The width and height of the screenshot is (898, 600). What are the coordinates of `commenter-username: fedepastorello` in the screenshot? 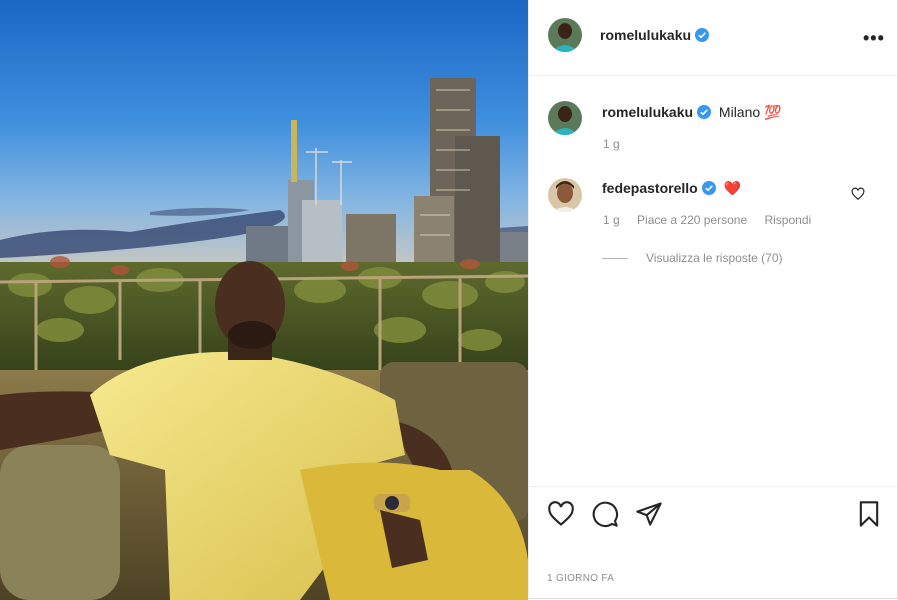 It's located at (650, 188).